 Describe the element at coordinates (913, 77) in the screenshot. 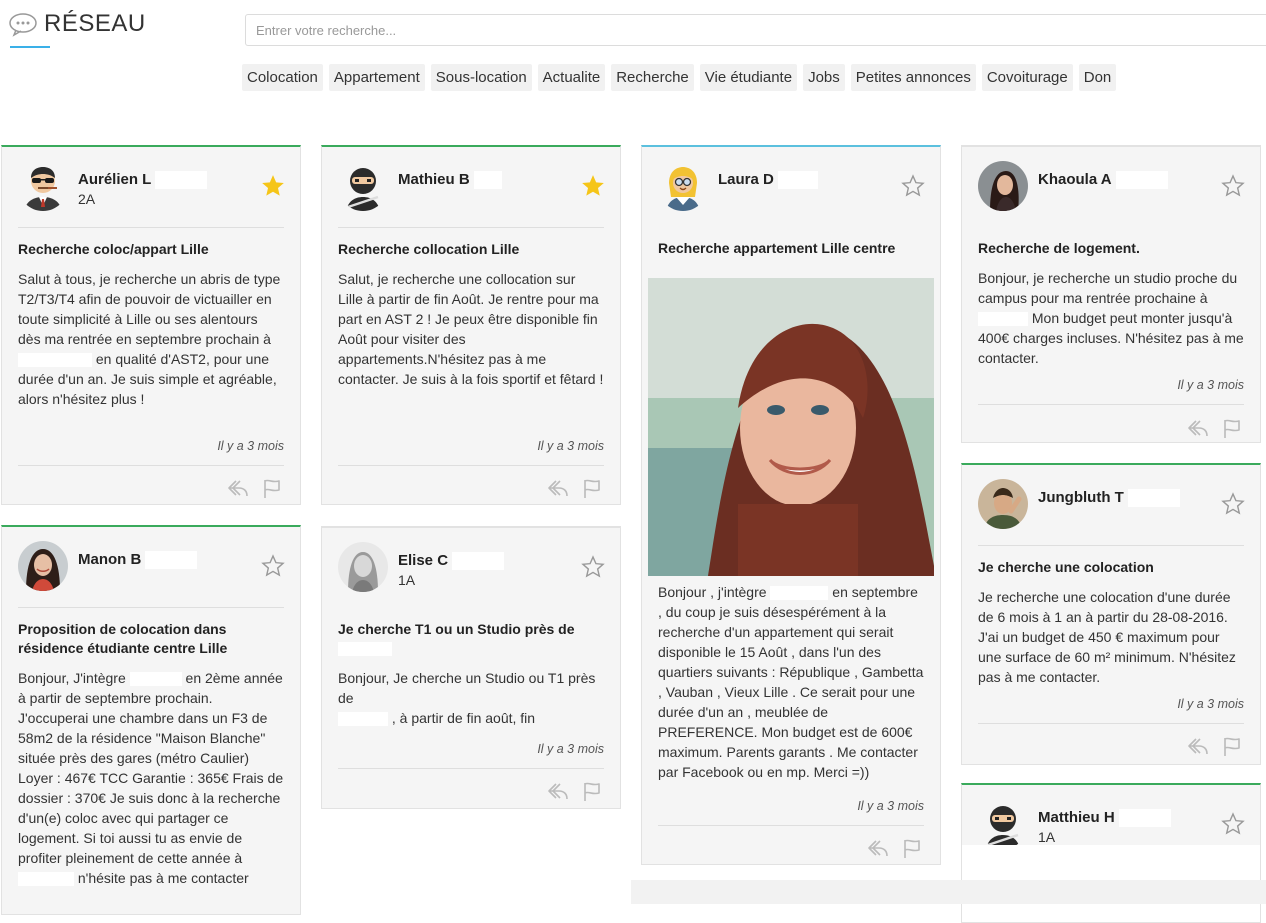

I see `tag-petites-annonces: Petites annonces` at that location.